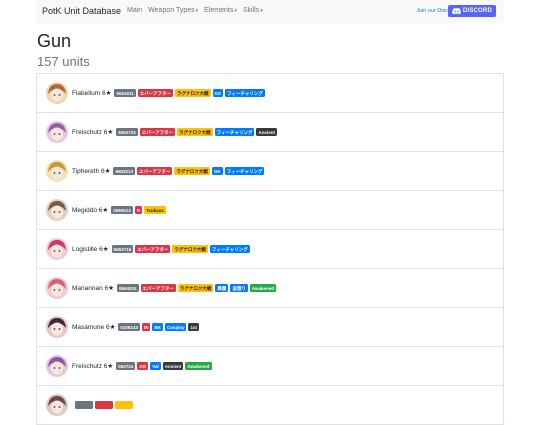 This screenshot has width=540, height=425. I want to click on unit-name: Manannan 6★, so click(93, 288).